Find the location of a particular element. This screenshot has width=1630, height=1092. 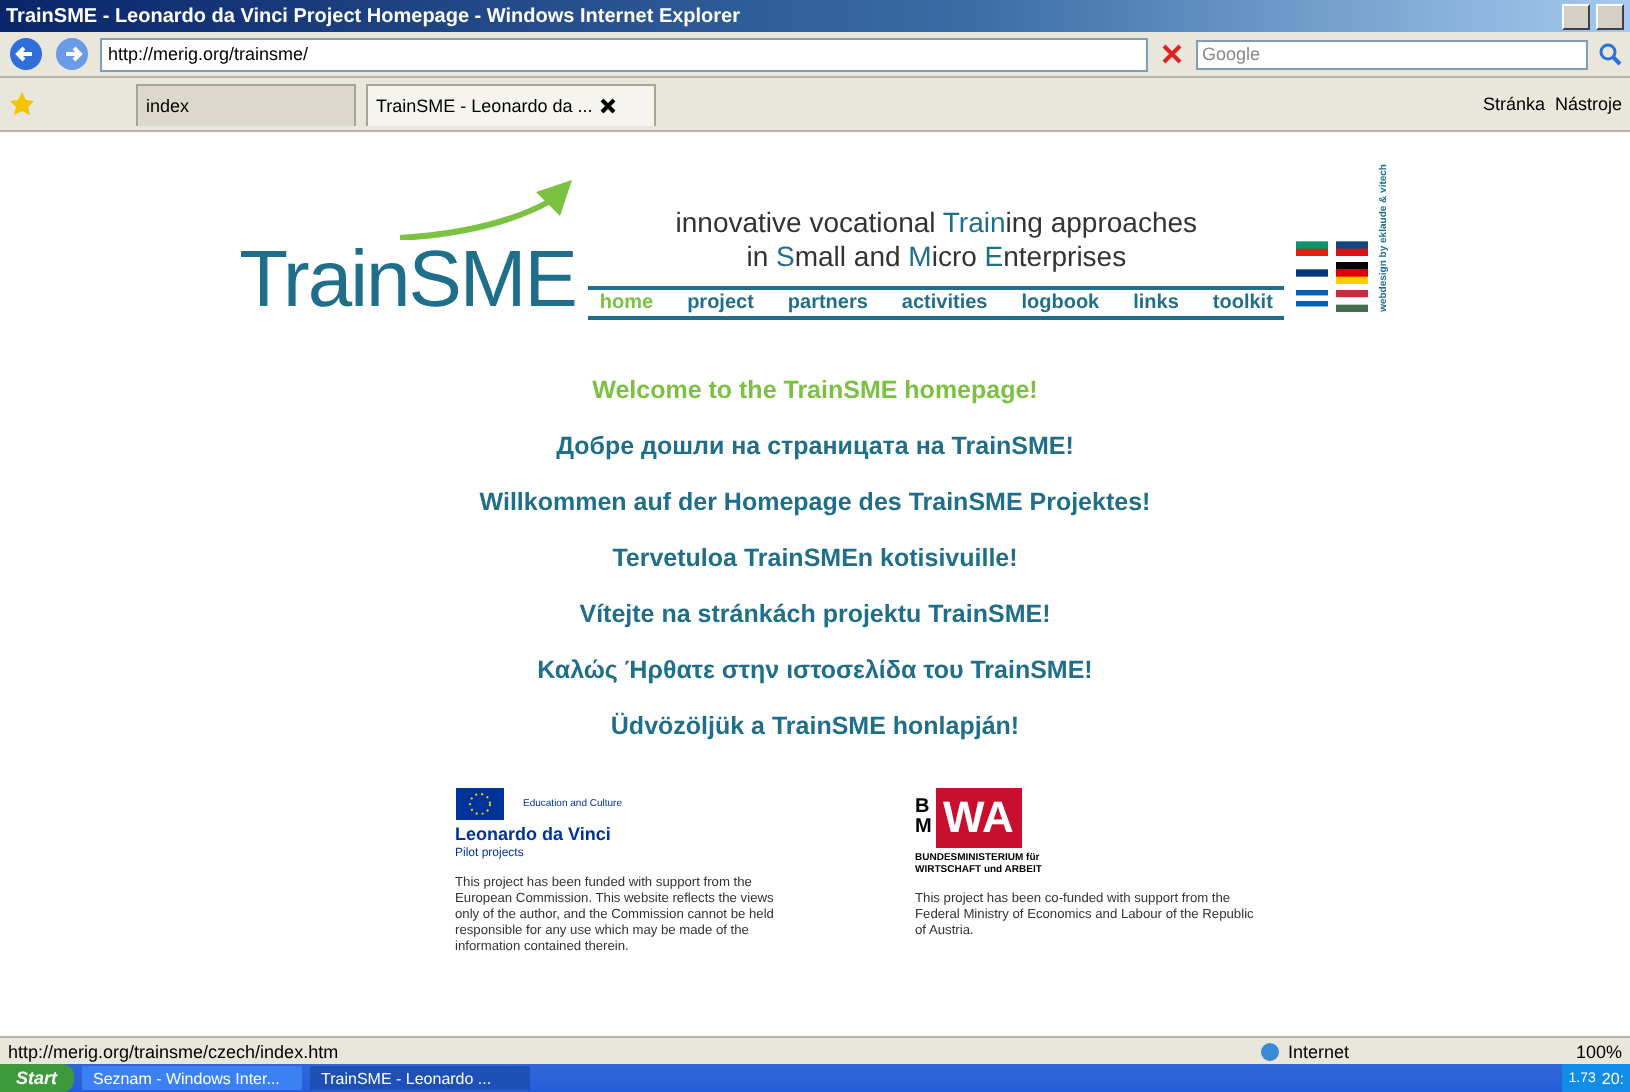

eu-flag-icon is located at coordinates (479, 803).